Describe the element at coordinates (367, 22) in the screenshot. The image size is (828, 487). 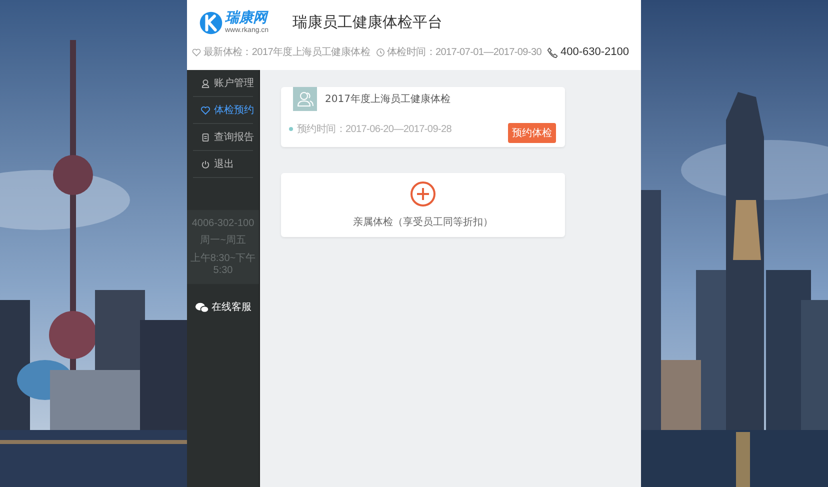
I see `platform-title: 瑞康员工健康体检平台` at that location.